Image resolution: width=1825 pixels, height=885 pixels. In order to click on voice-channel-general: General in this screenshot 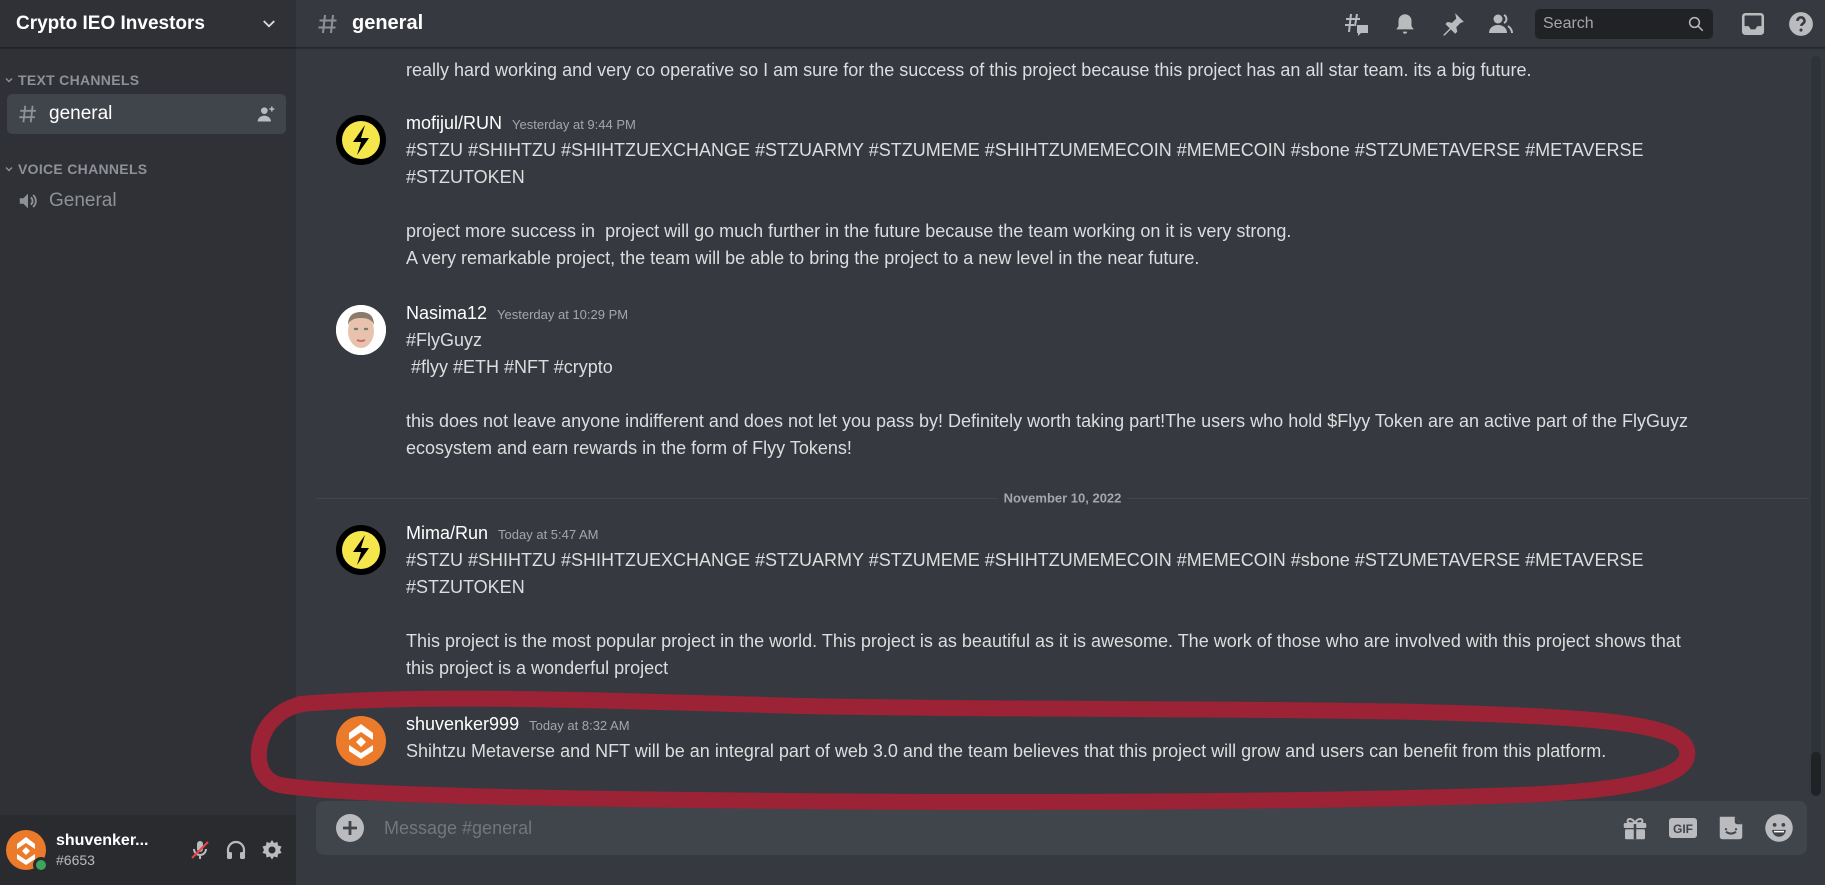, I will do `click(146, 201)`.